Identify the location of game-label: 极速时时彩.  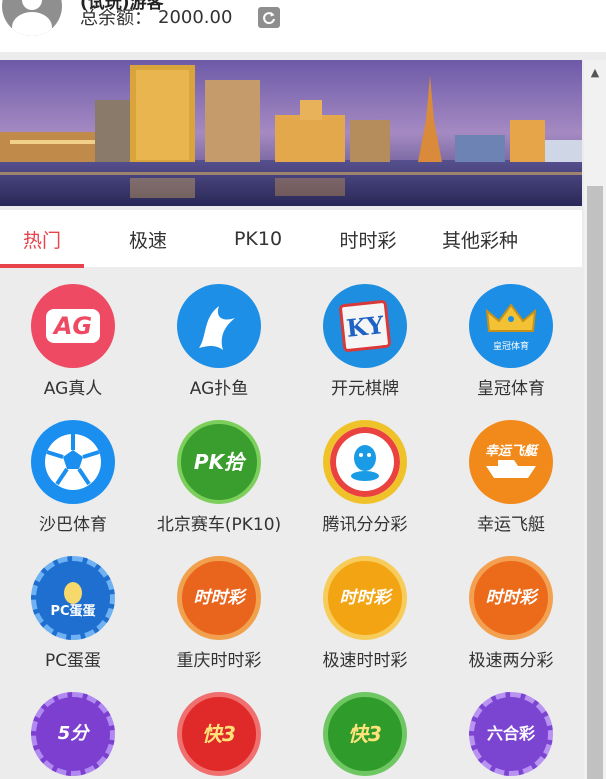
(365, 661).